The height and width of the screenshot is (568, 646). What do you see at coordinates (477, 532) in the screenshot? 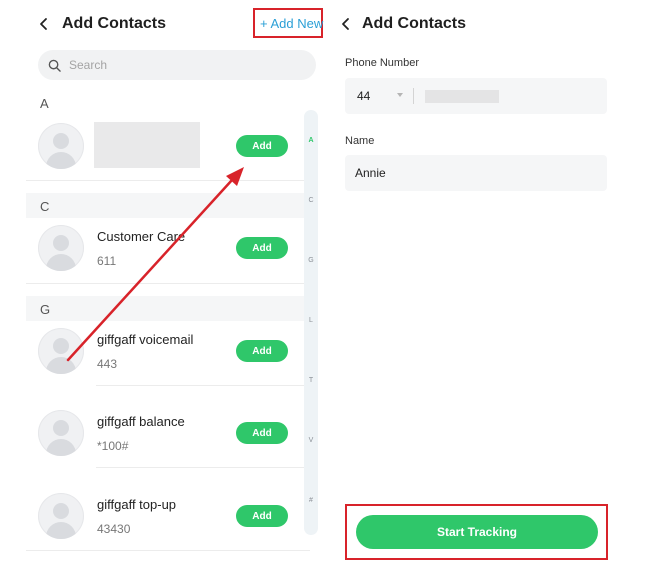
I see `start-tracking-button: Start Tracking` at bounding box center [477, 532].